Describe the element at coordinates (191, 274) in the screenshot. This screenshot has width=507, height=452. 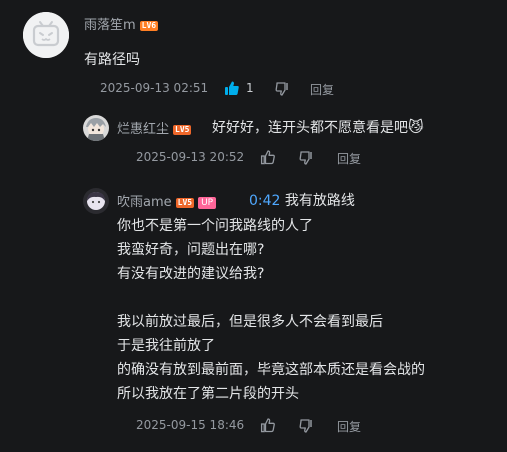
I see `reply-line: 有没有改进的建议给我?` at that location.